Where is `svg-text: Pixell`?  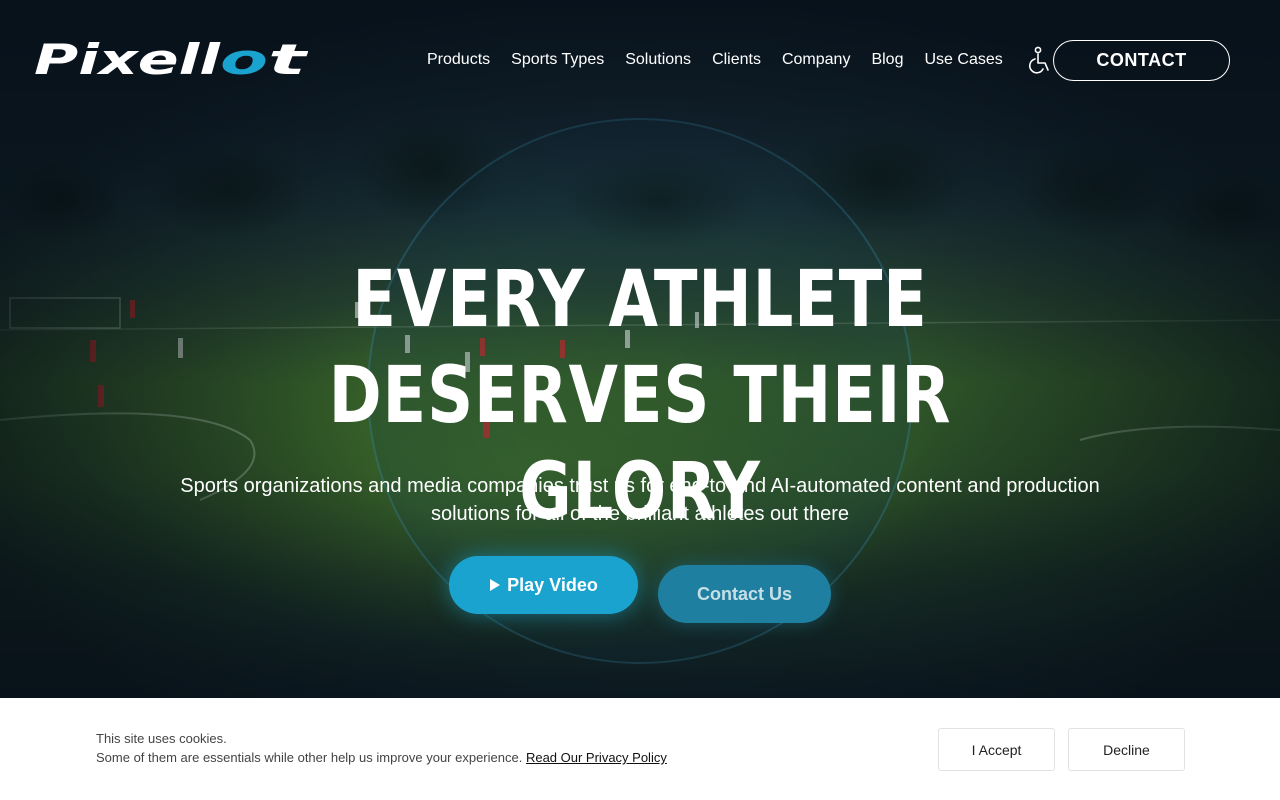 svg-text: Pixell is located at coordinates (127, 60).